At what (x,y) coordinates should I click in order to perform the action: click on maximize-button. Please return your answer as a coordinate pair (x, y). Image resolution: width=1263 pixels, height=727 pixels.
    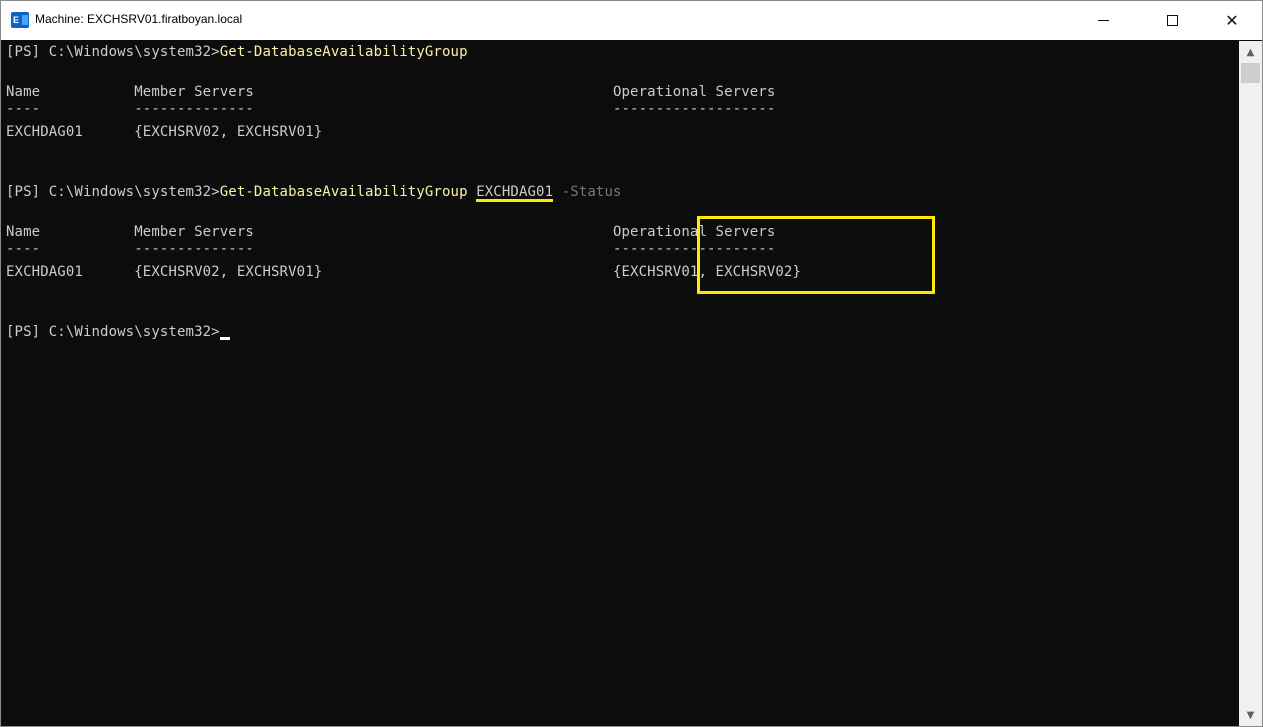
    Looking at the image, I should click on (1172, 20).